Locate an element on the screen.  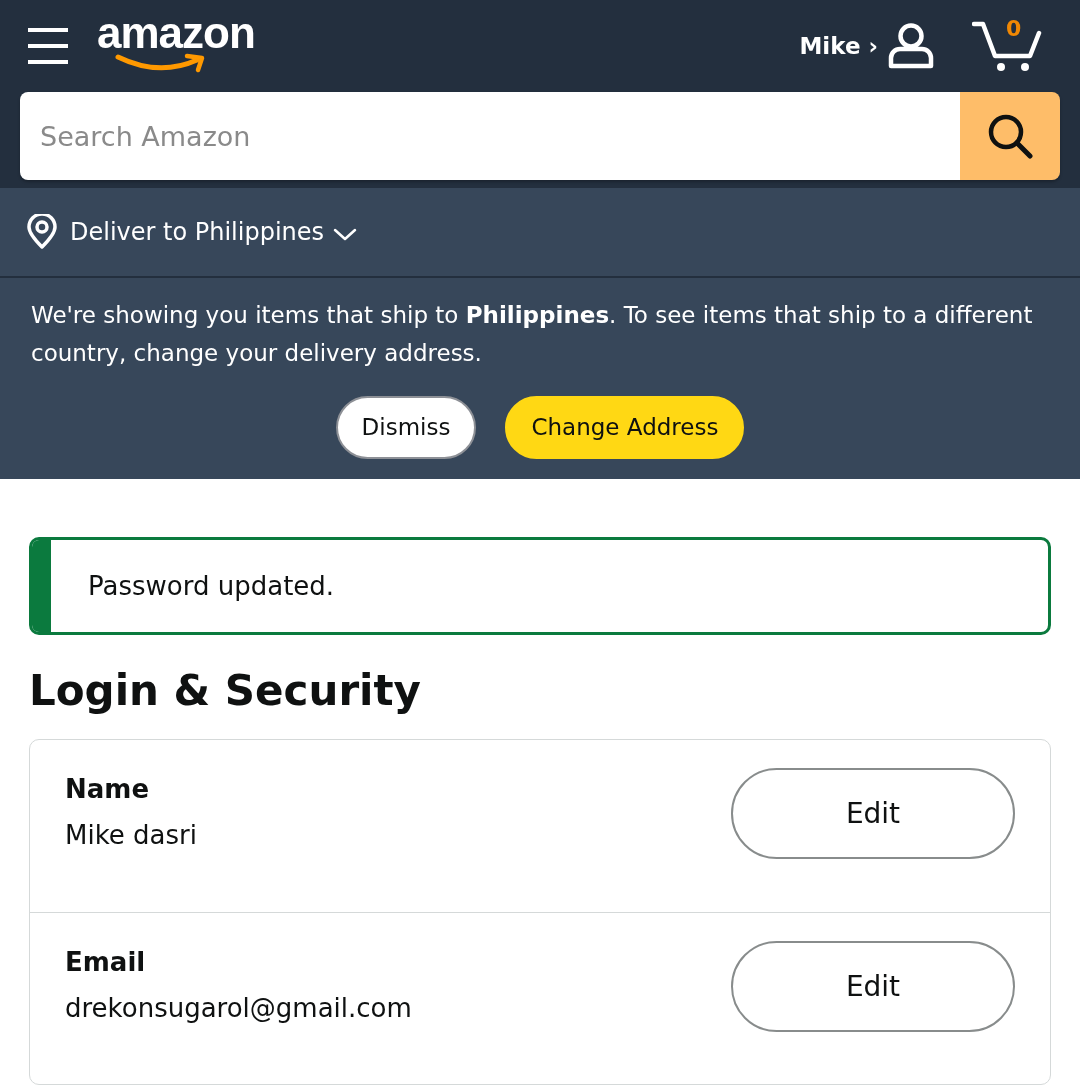
setting-label: Email is located at coordinates (106, 962).